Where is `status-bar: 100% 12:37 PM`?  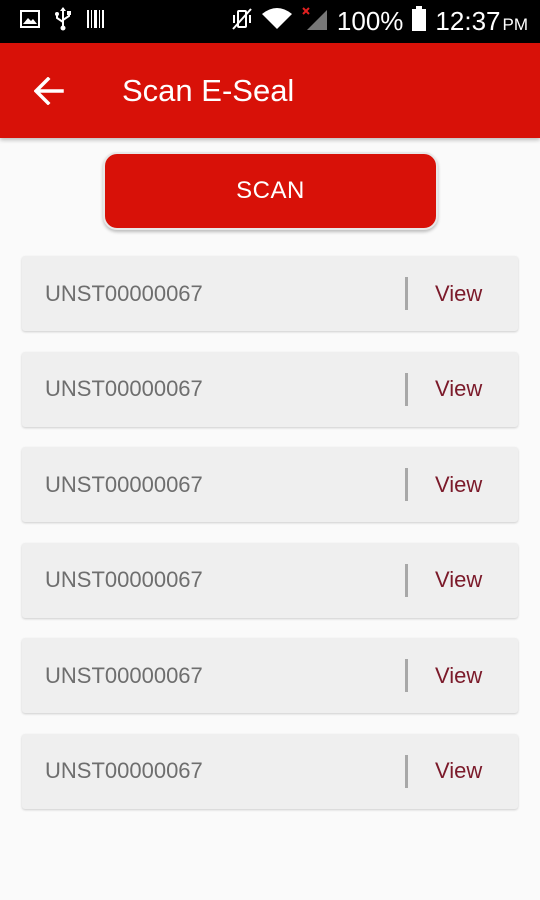
status-bar: 100% 12:37 PM is located at coordinates (270, 21).